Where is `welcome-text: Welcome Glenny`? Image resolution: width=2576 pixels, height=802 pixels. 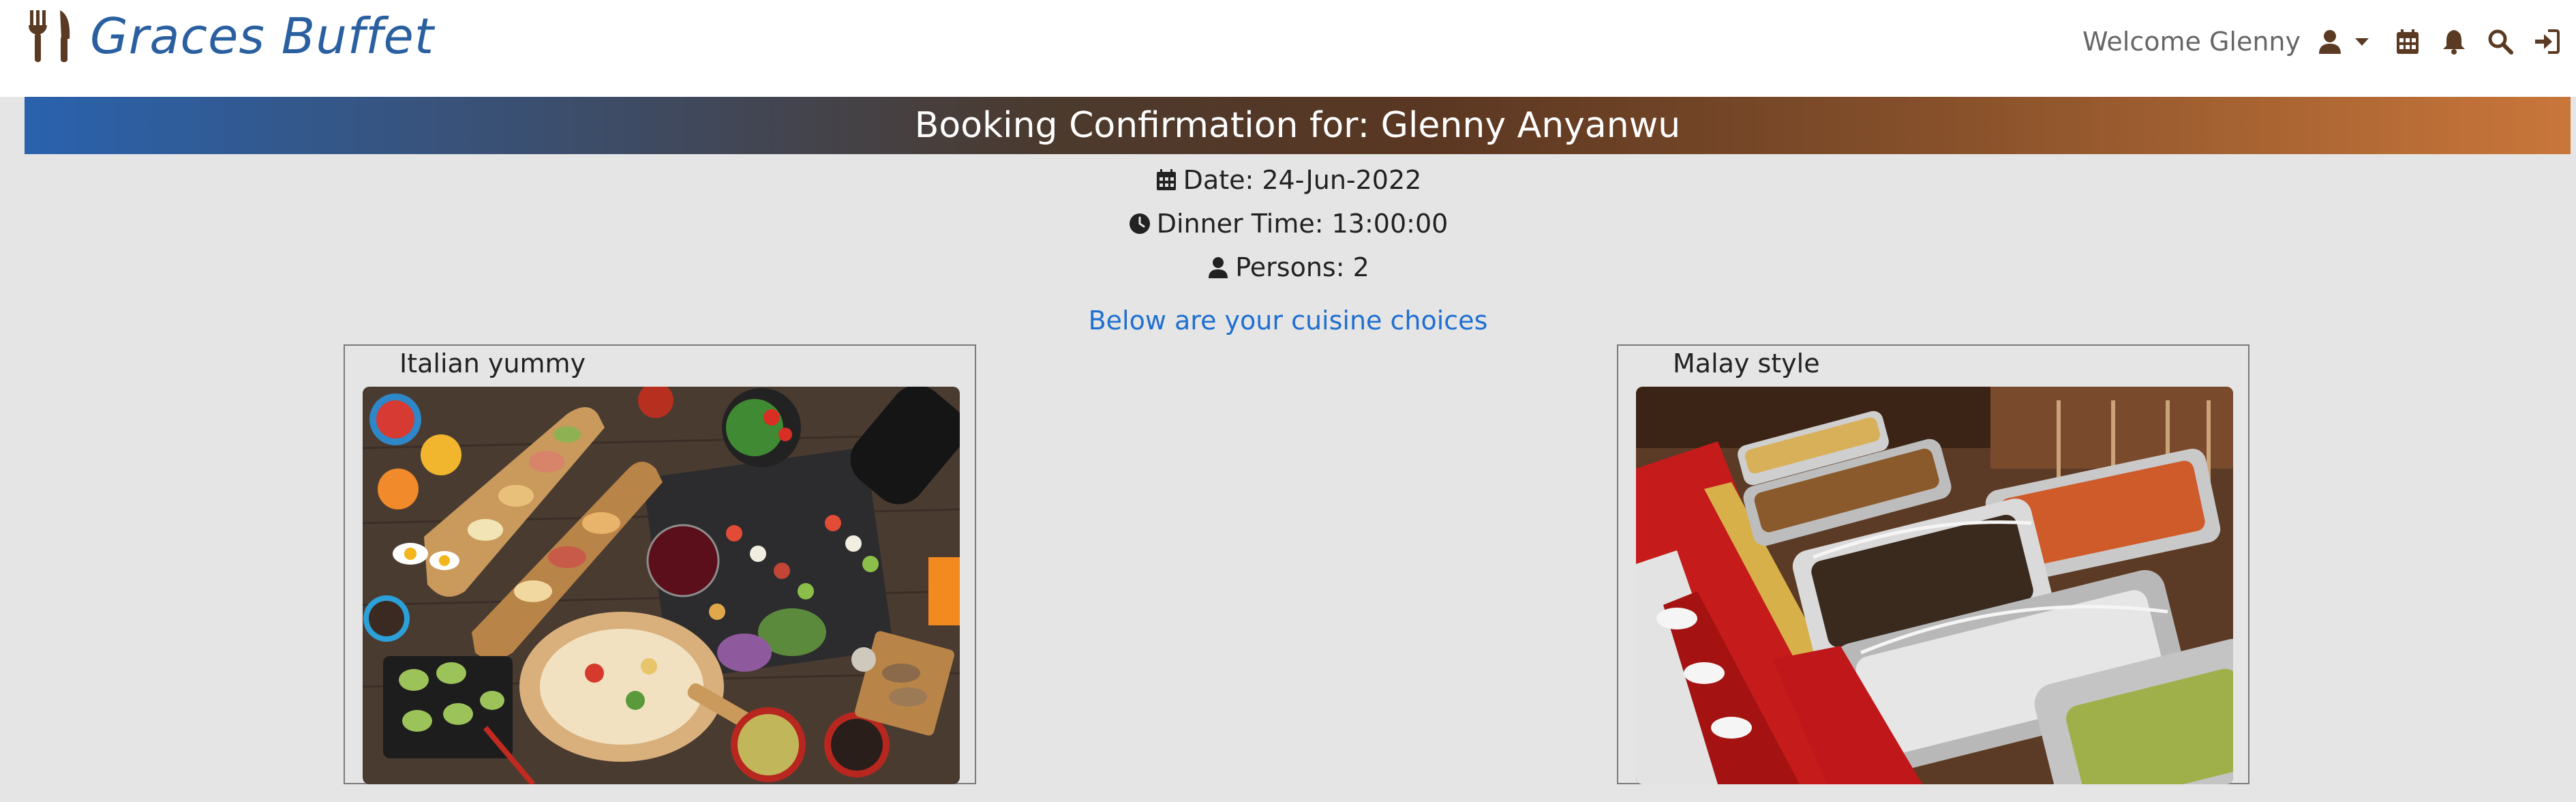 welcome-text: Welcome Glenny is located at coordinates (2191, 42).